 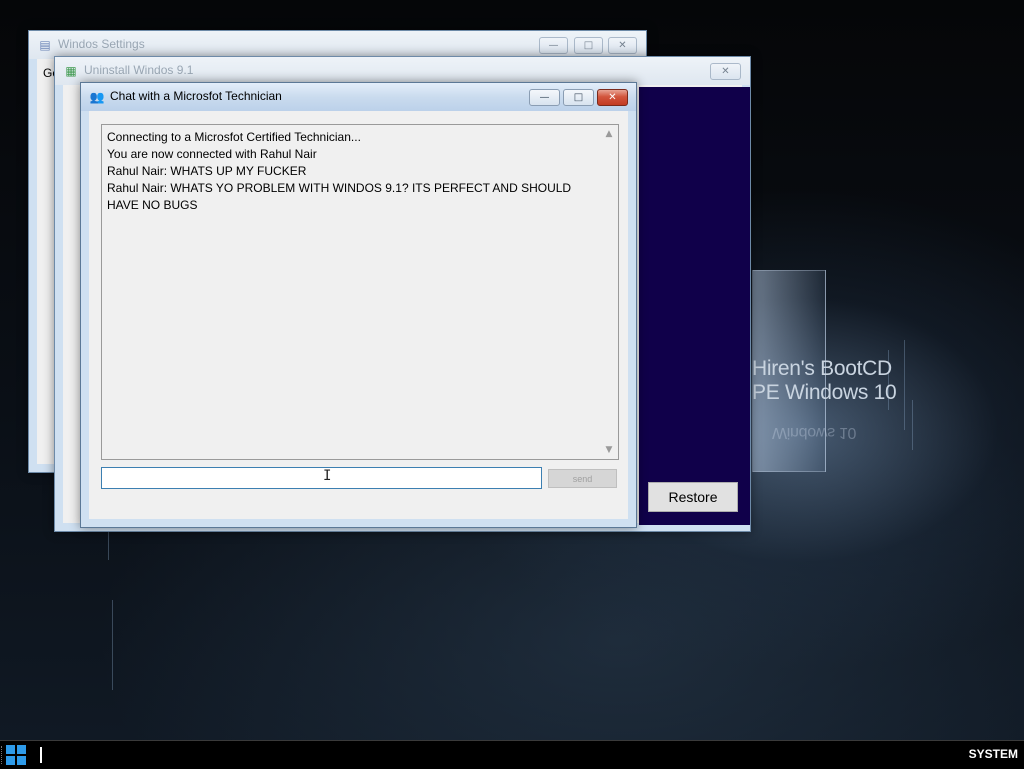 What do you see at coordinates (622, 45) in the screenshot?
I see `settings-close-button: ✕` at bounding box center [622, 45].